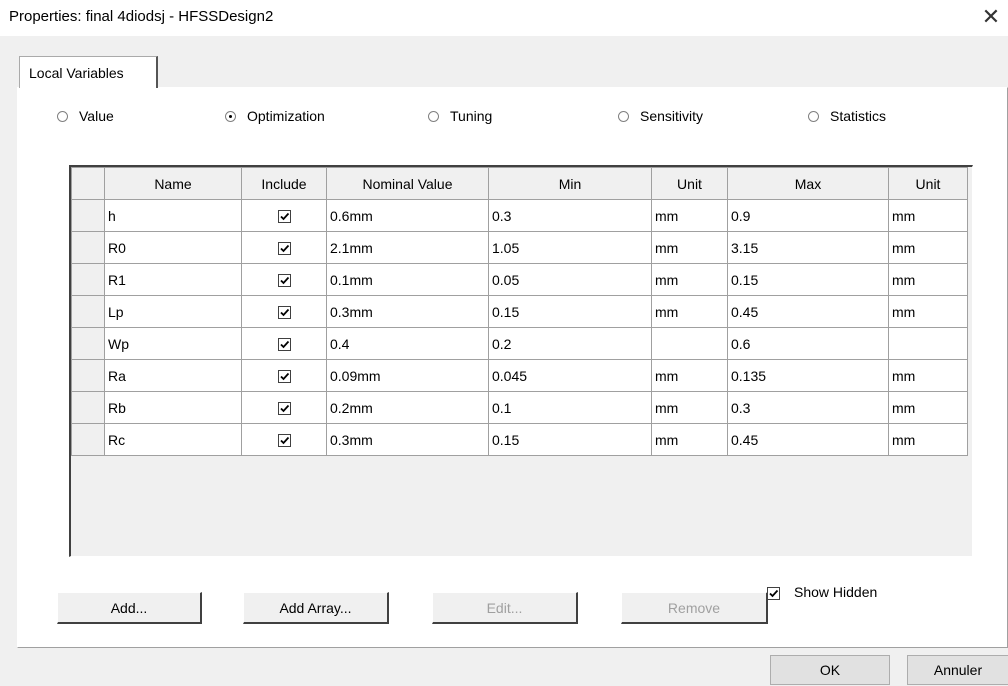 The height and width of the screenshot is (686, 1008). I want to click on table-row: Lp 0.3mm 0.15 mm 0.45 mm, so click(519, 311).